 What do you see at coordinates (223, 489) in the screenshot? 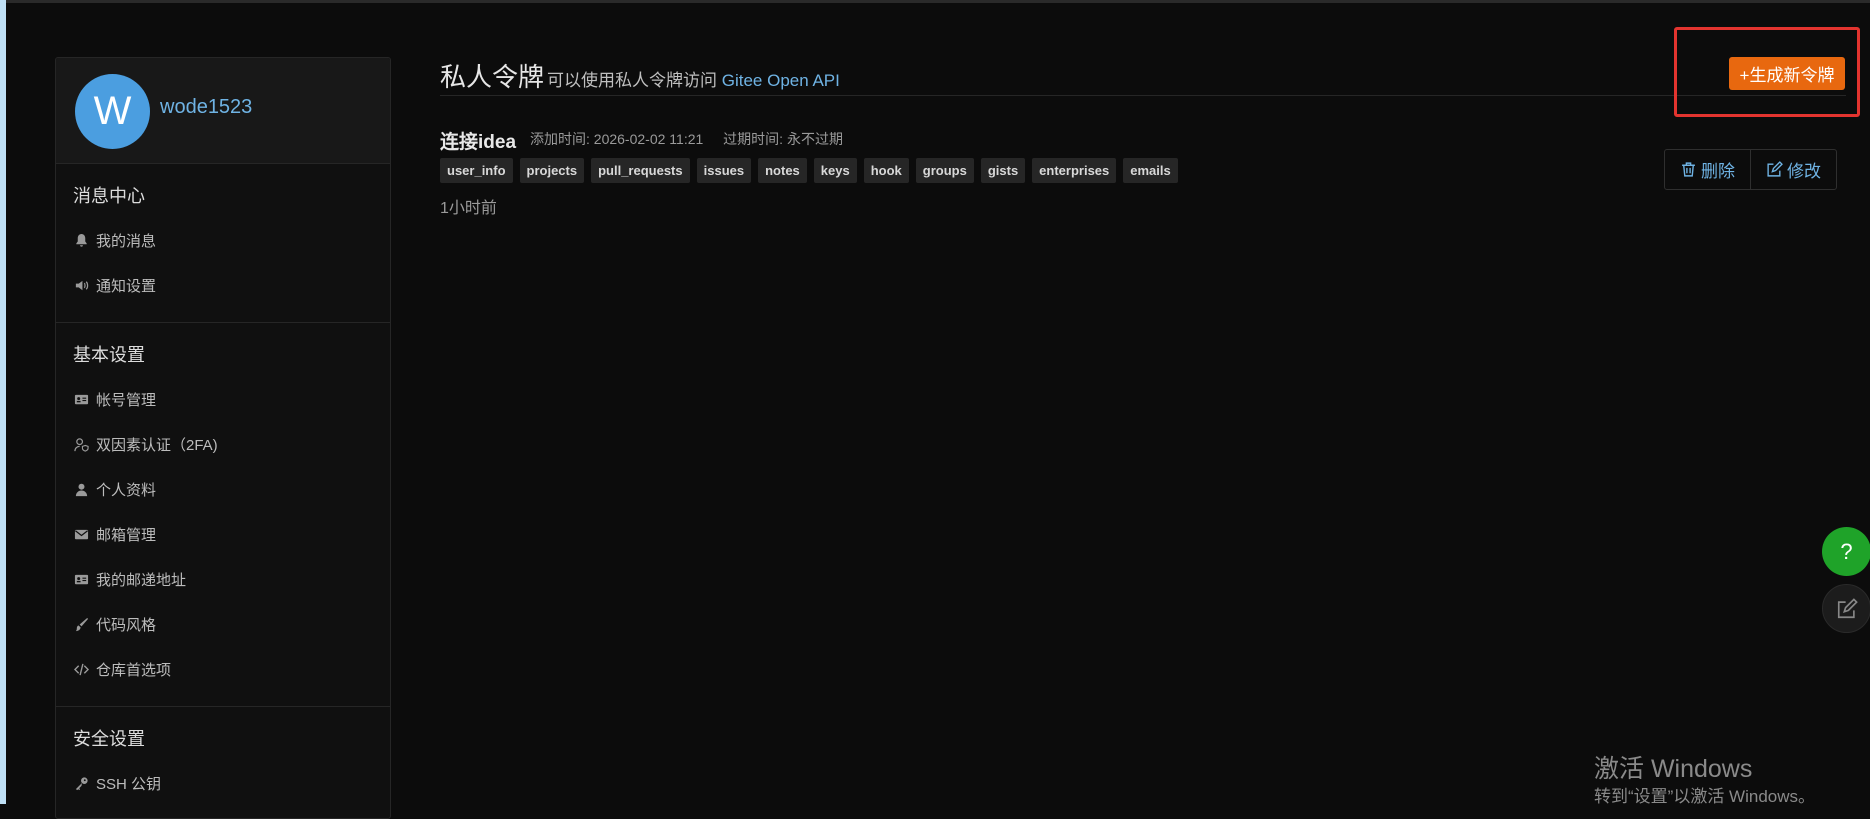
I see `sidebar-item-profile: 个人资料` at bounding box center [223, 489].